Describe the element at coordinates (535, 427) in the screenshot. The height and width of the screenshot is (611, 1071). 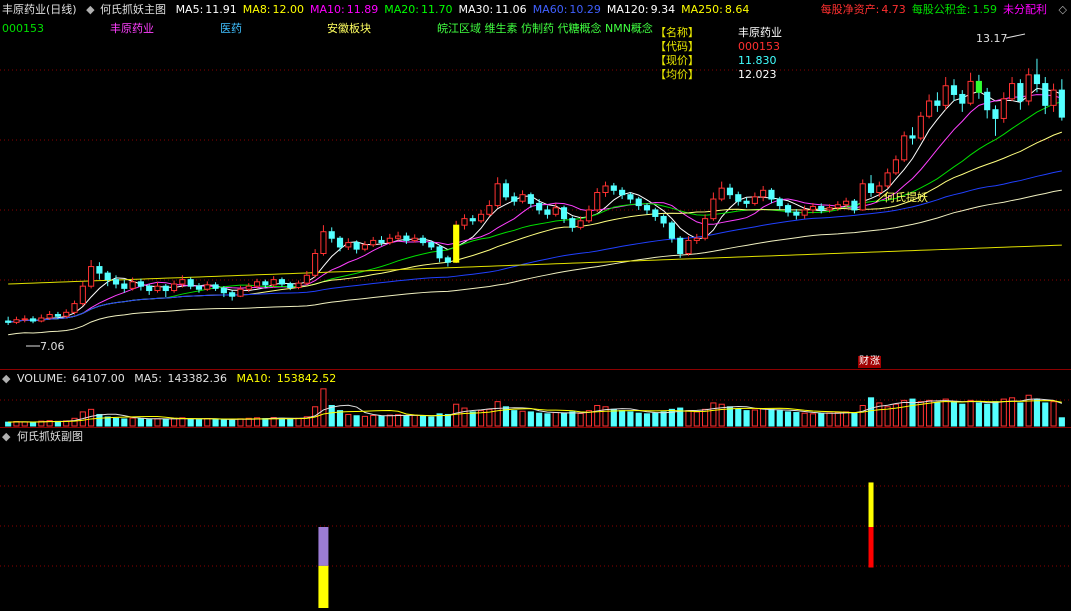
I see `panel-divider-sub` at that location.